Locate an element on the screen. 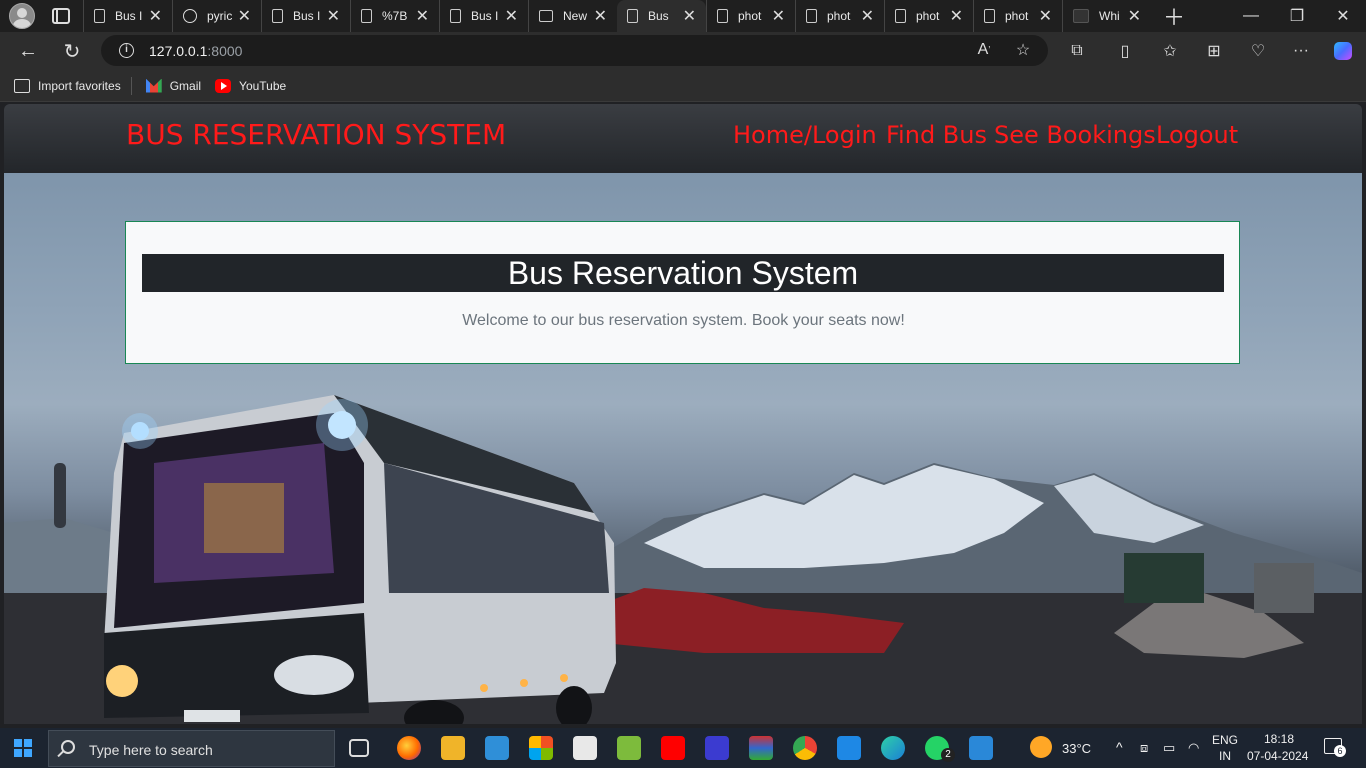 The image size is (1366, 768). file-explorer-icon is located at coordinates (453, 748).